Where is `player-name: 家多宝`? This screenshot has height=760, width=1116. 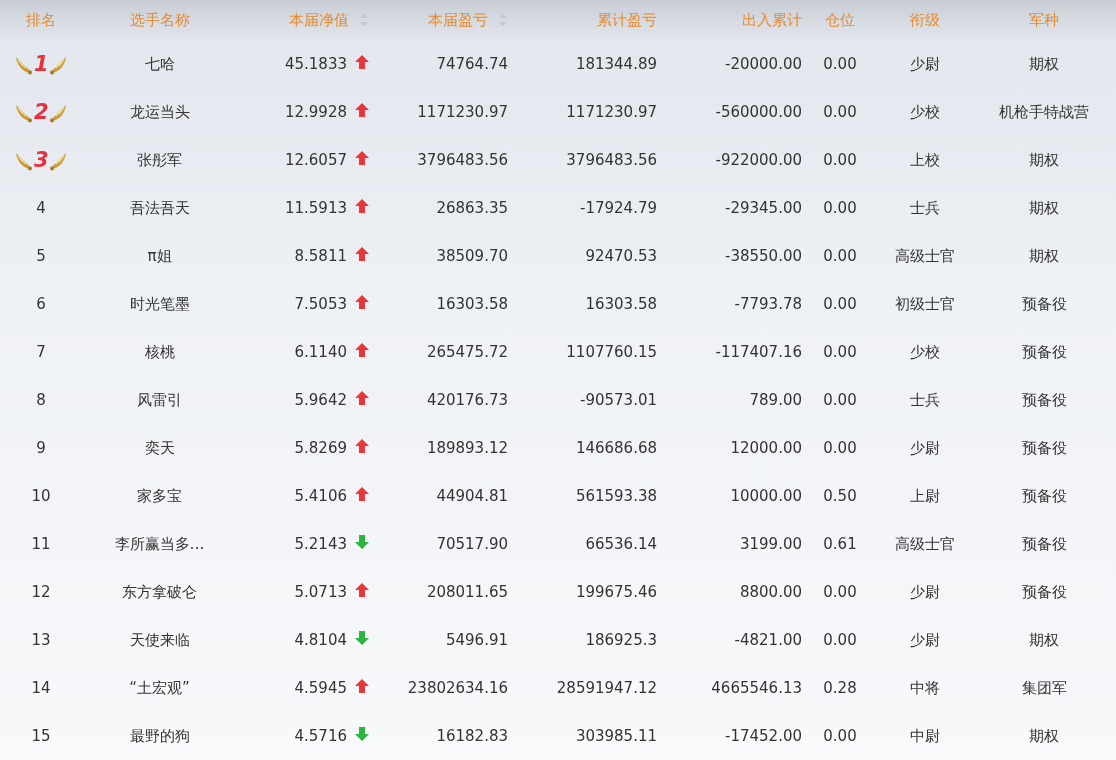 player-name: 家多宝 is located at coordinates (159, 496).